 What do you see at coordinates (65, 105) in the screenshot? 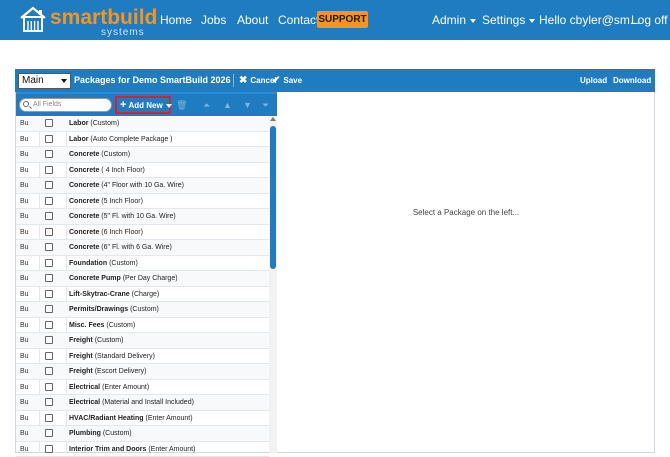
I see `search-input: All Fields` at bounding box center [65, 105].